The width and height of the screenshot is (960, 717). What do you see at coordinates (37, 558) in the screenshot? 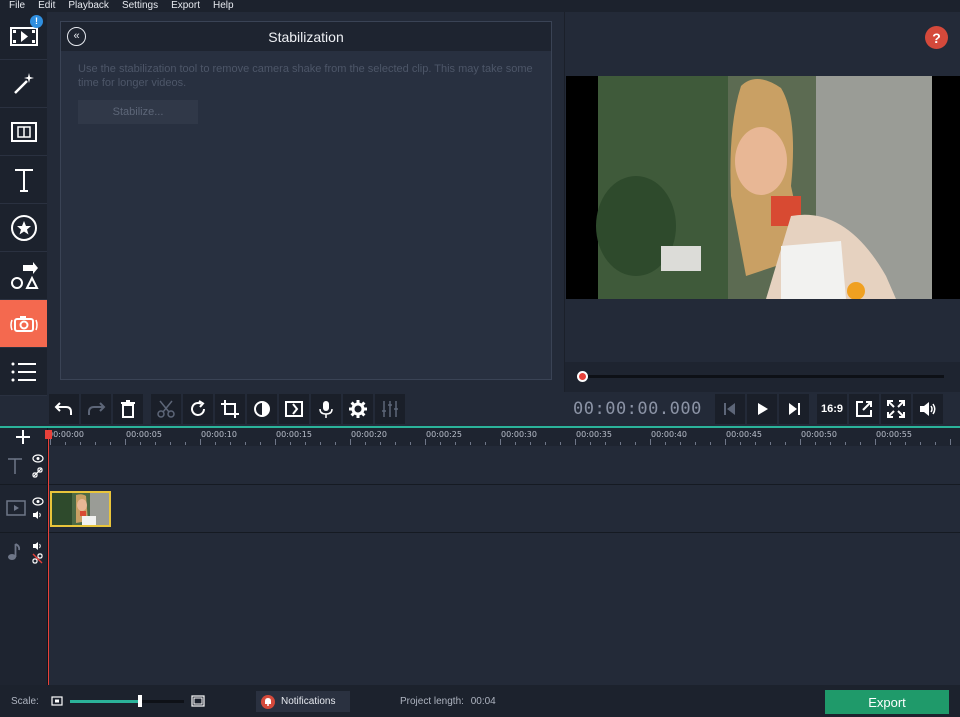
I see `unlink-icon` at bounding box center [37, 558].